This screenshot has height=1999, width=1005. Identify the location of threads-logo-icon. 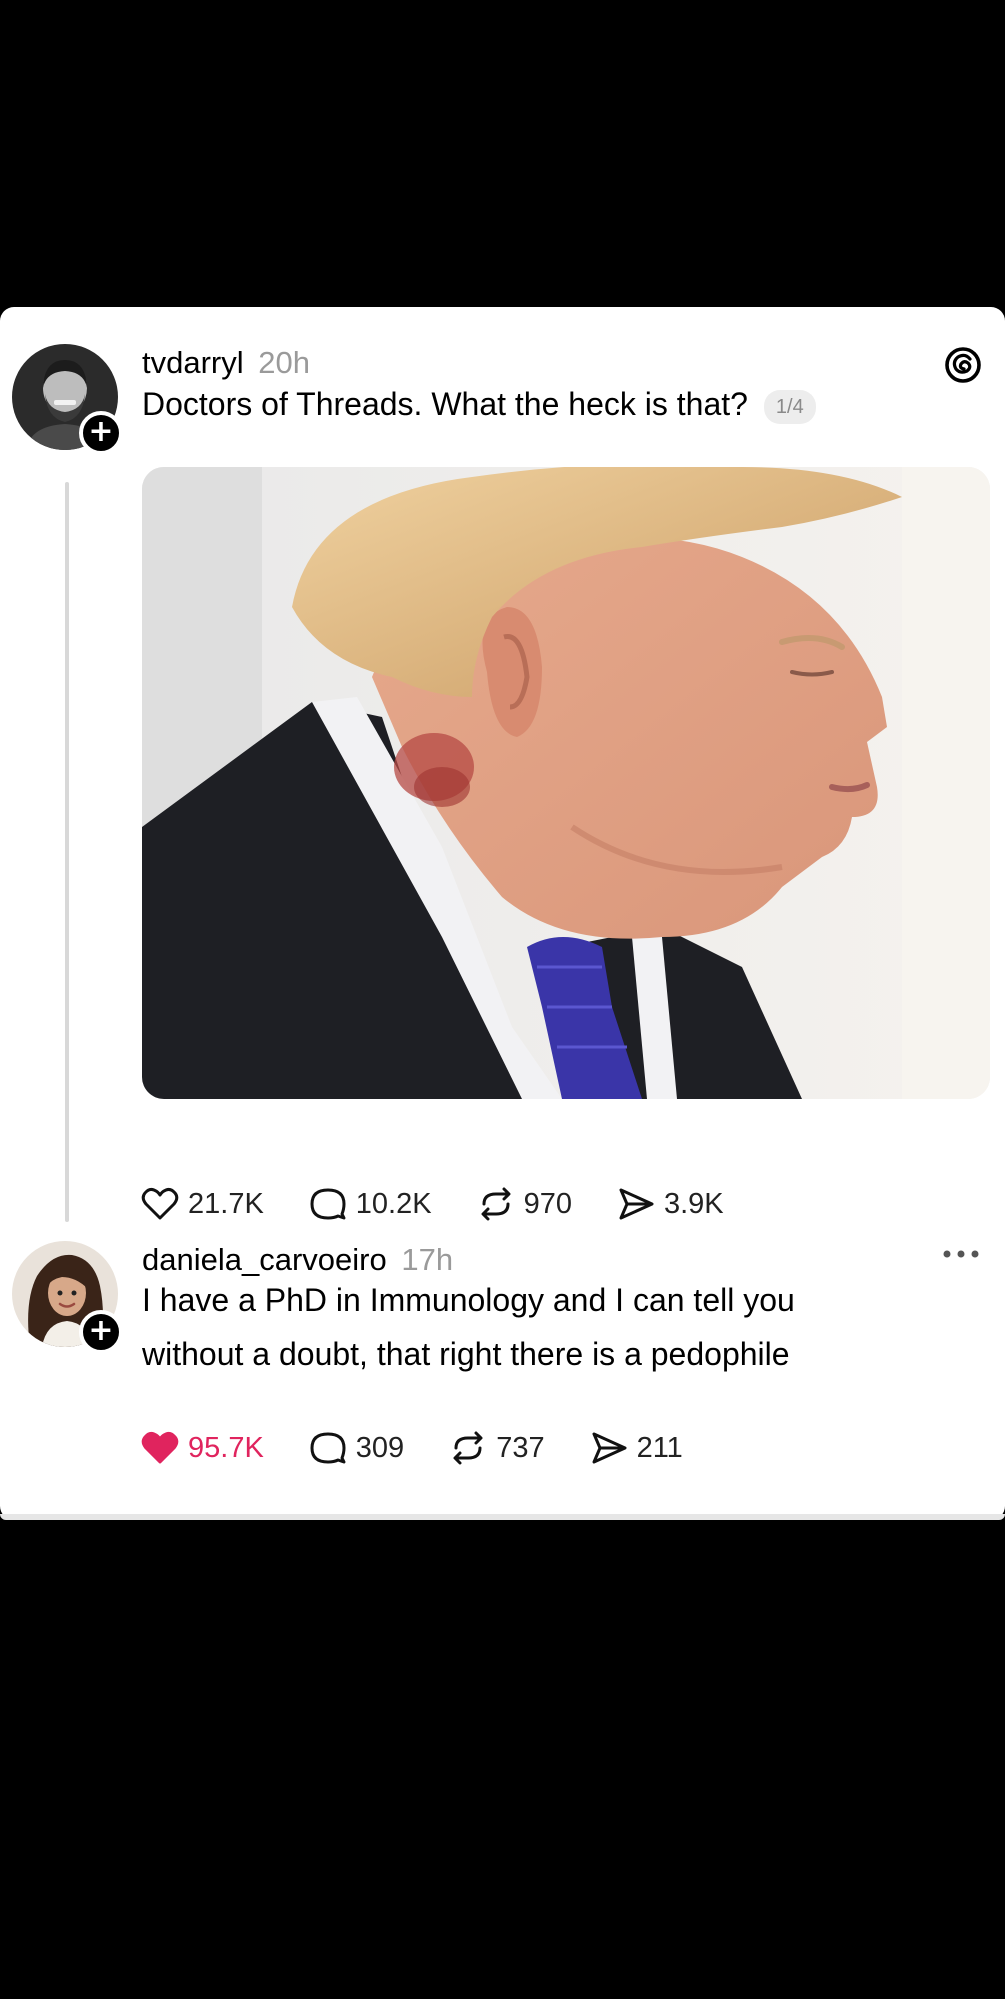
(963, 365).